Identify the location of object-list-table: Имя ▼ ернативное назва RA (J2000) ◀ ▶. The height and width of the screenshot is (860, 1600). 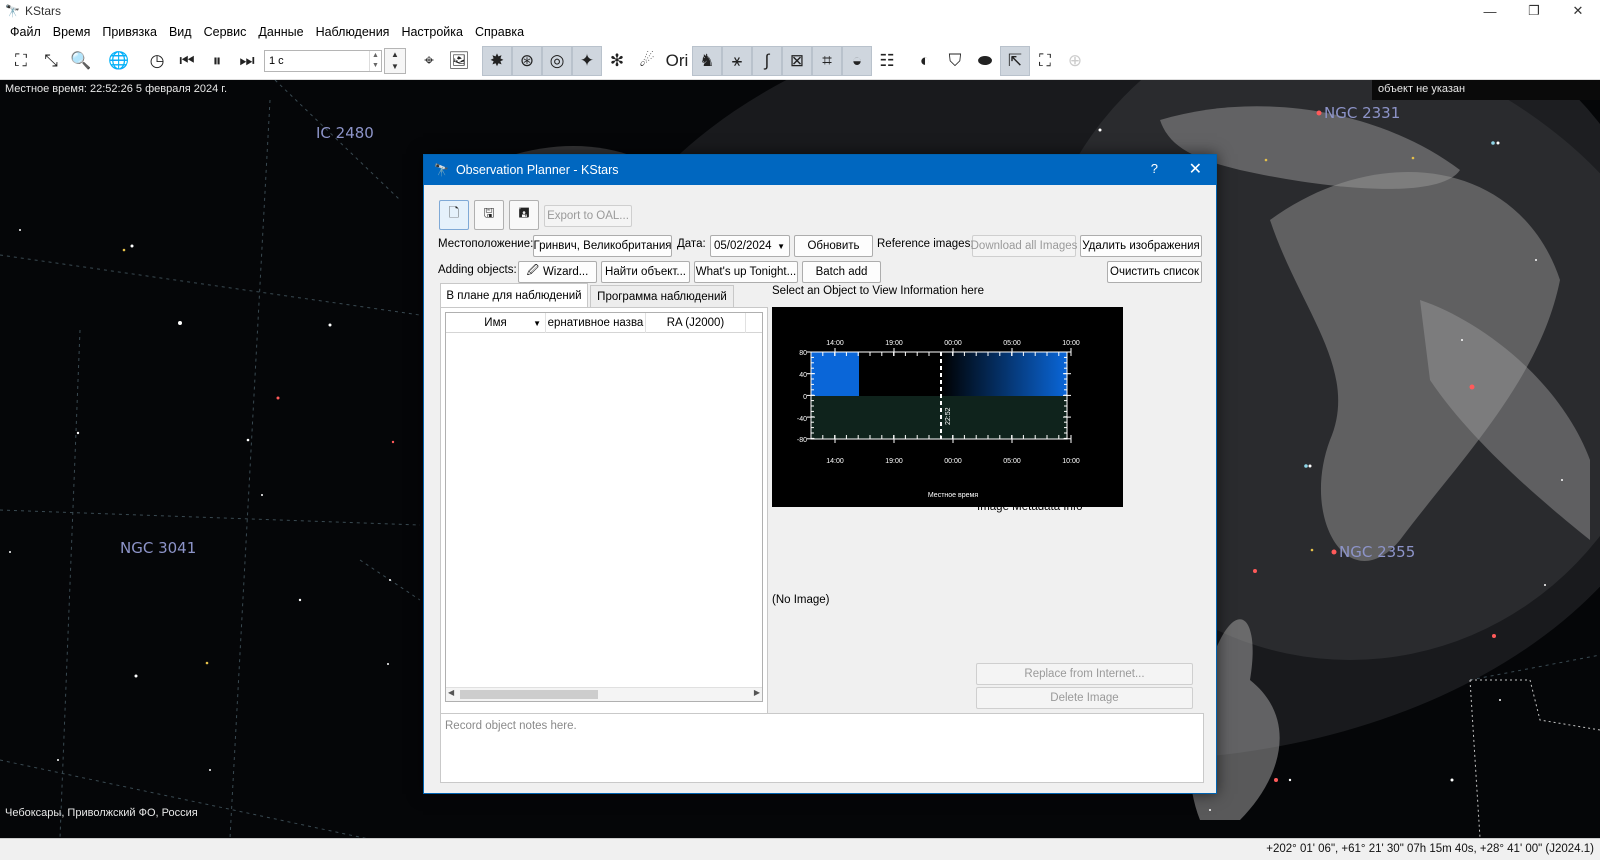
(604, 507).